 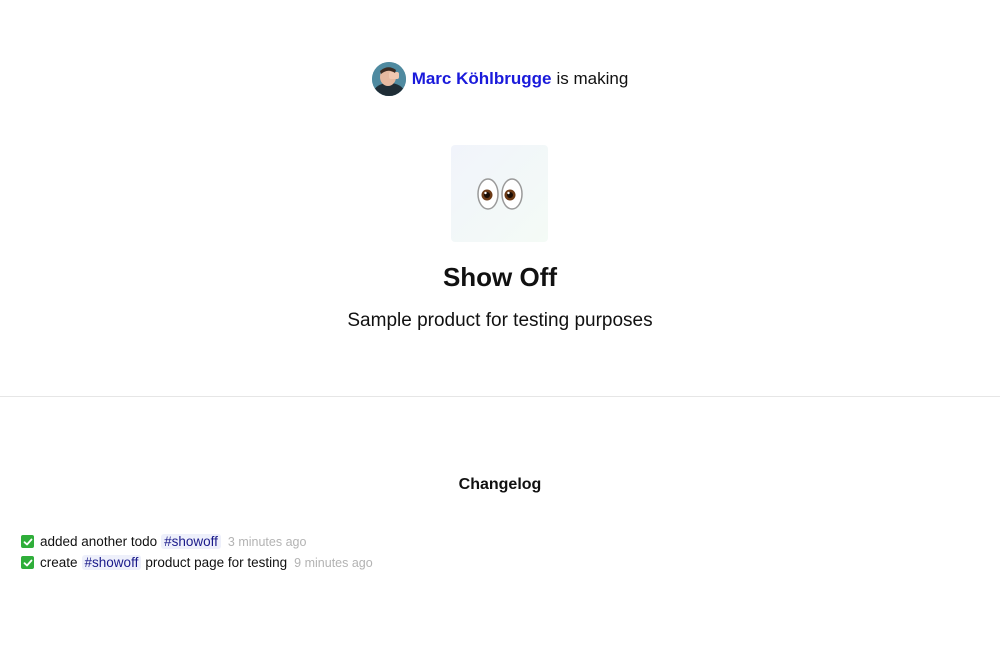 I want to click on timestamp: 9 minutes ago, so click(x=333, y=562).